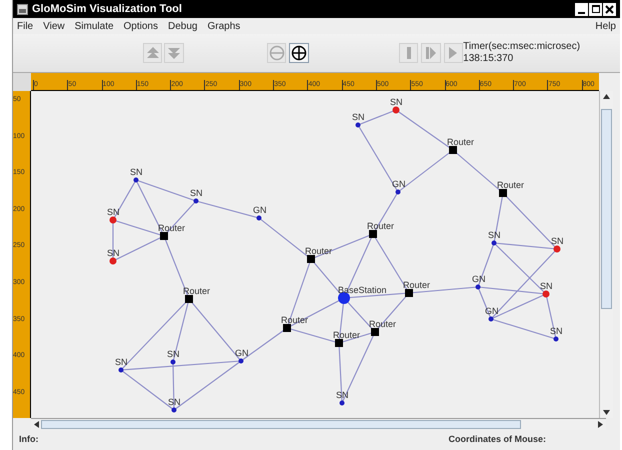  What do you see at coordinates (497, 439) in the screenshot?
I see `mouse-coordinates-label: Coordinates of Mouse:` at bounding box center [497, 439].